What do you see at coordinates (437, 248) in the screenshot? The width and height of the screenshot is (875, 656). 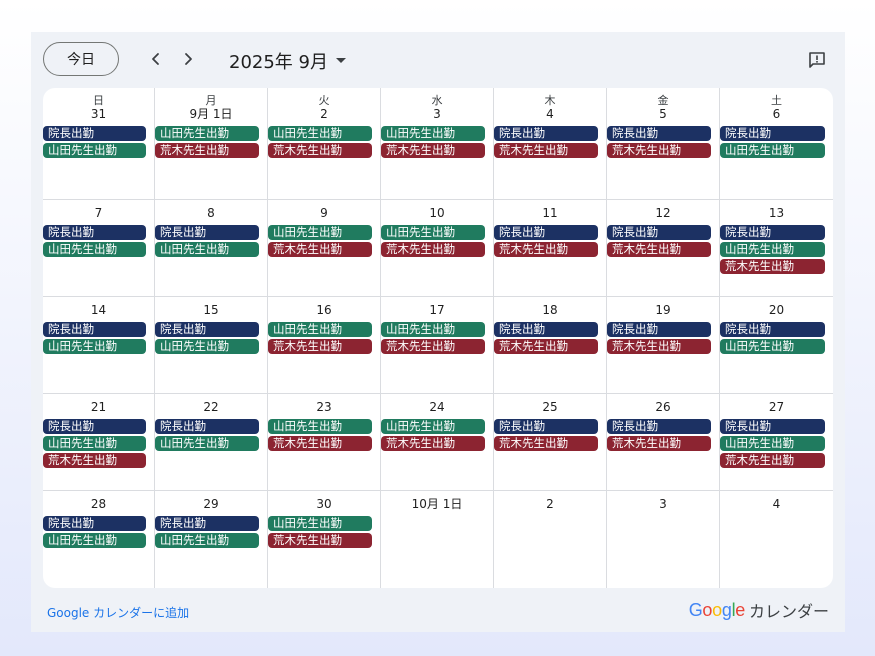 I see `day-cell: 10 山田先生出勤 荒木先生出勤` at bounding box center [437, 248].